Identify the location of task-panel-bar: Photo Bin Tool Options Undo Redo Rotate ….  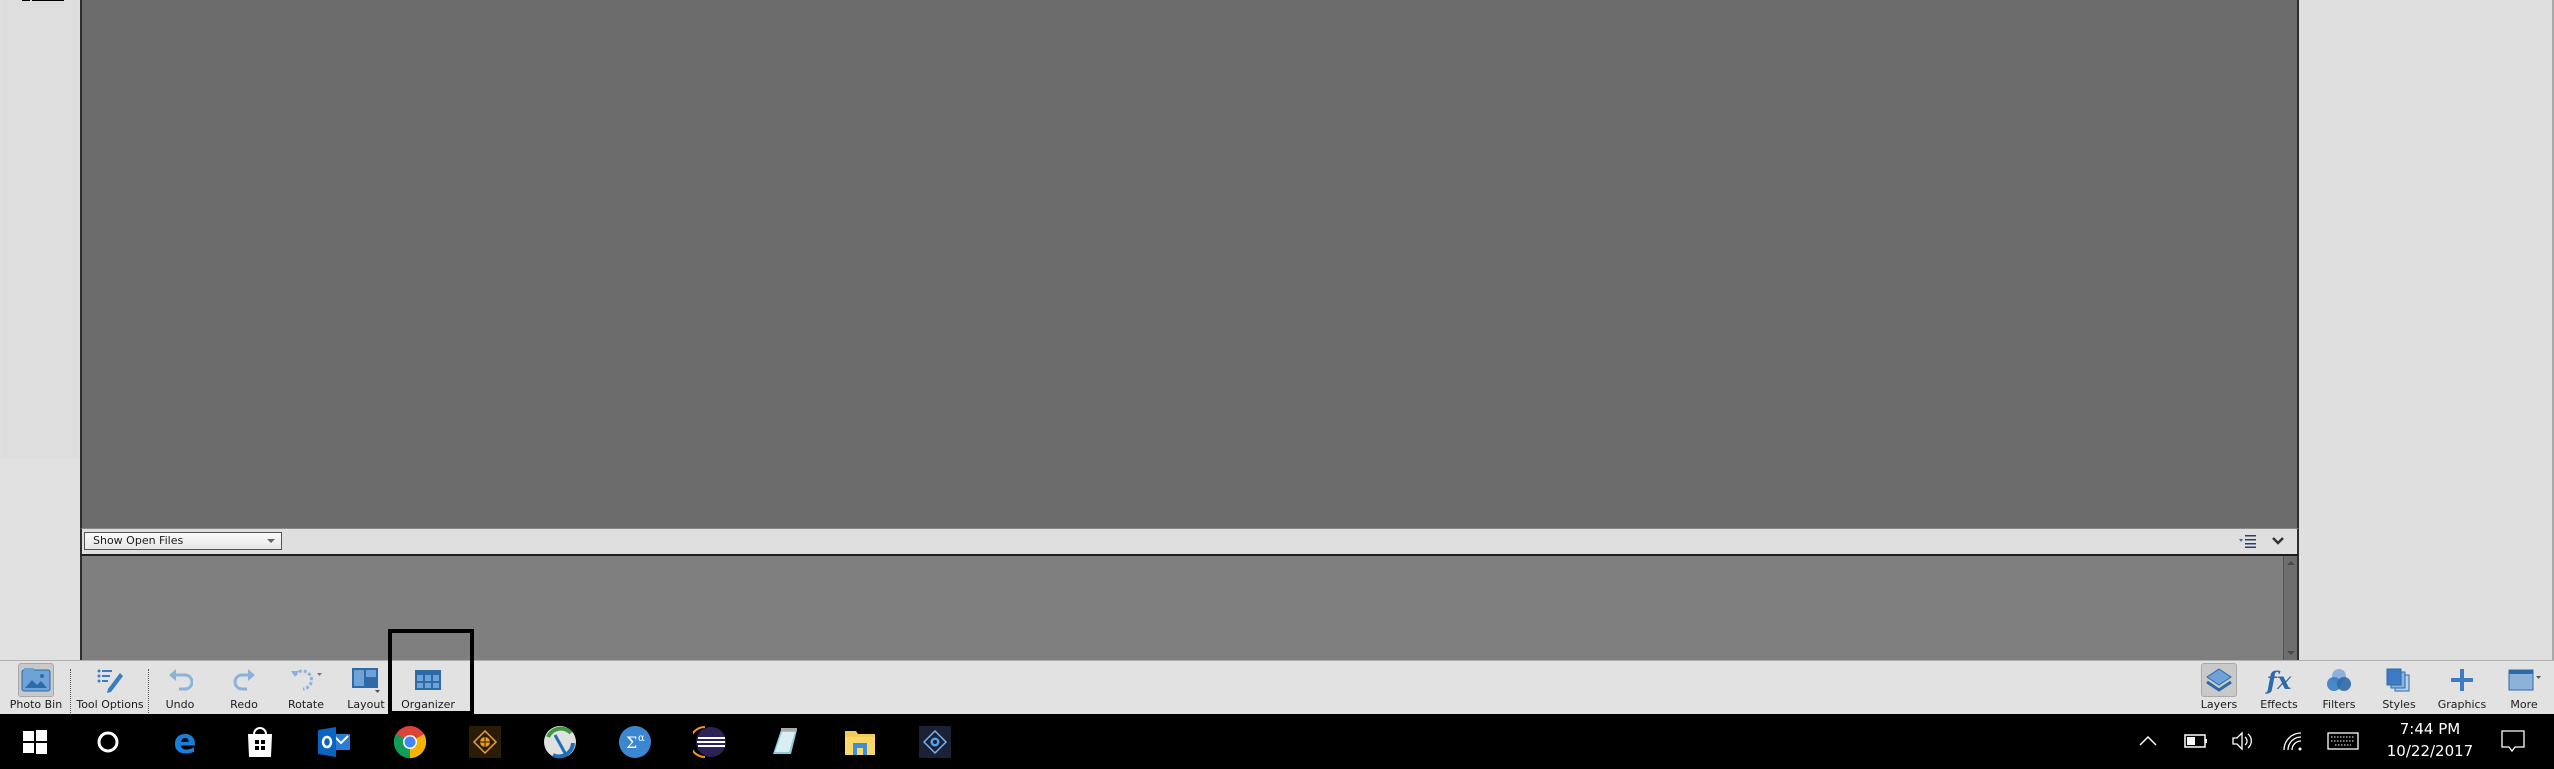
(1277, 687).